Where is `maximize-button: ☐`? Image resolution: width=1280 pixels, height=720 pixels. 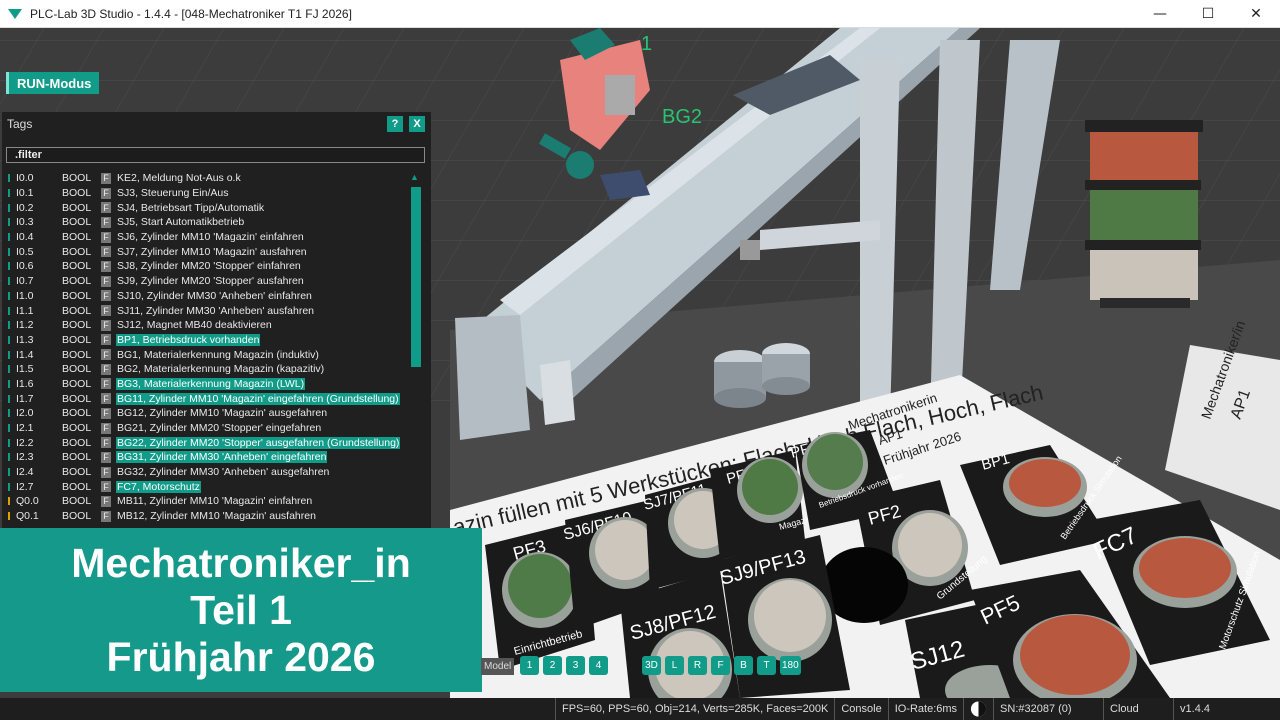
maximize-button: ☐ is located at coordinates (1208, 13).